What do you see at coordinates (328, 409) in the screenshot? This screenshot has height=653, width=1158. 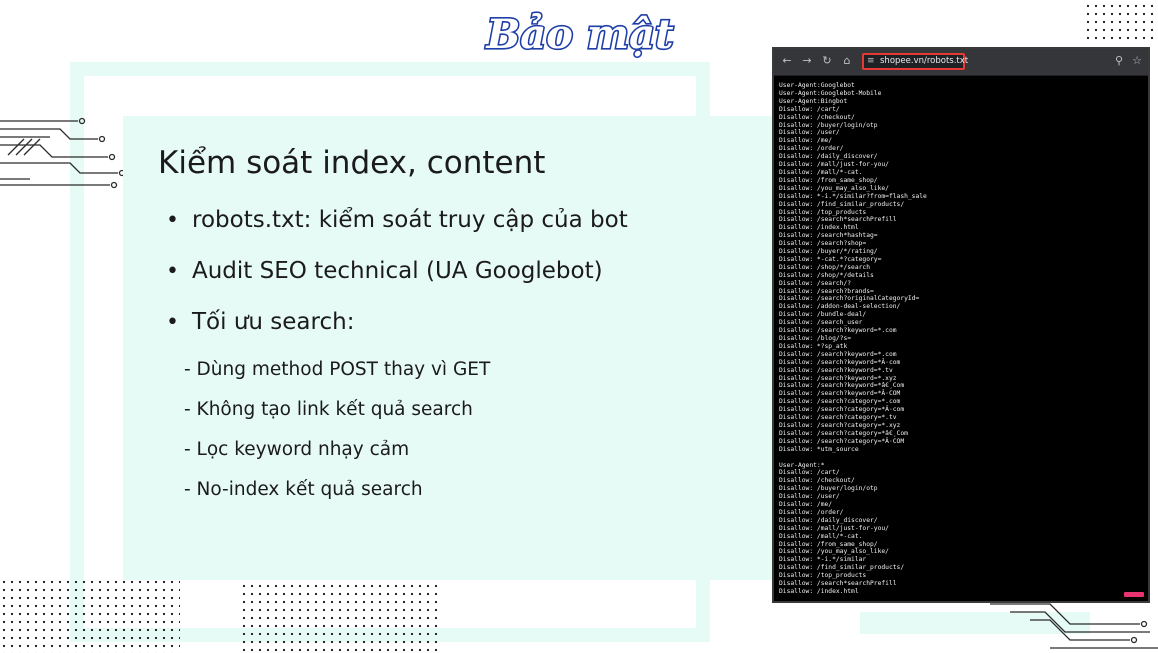 I see `sub-bullet-item: - Không tạo link kết quả search` at bounding box center [328, 409].